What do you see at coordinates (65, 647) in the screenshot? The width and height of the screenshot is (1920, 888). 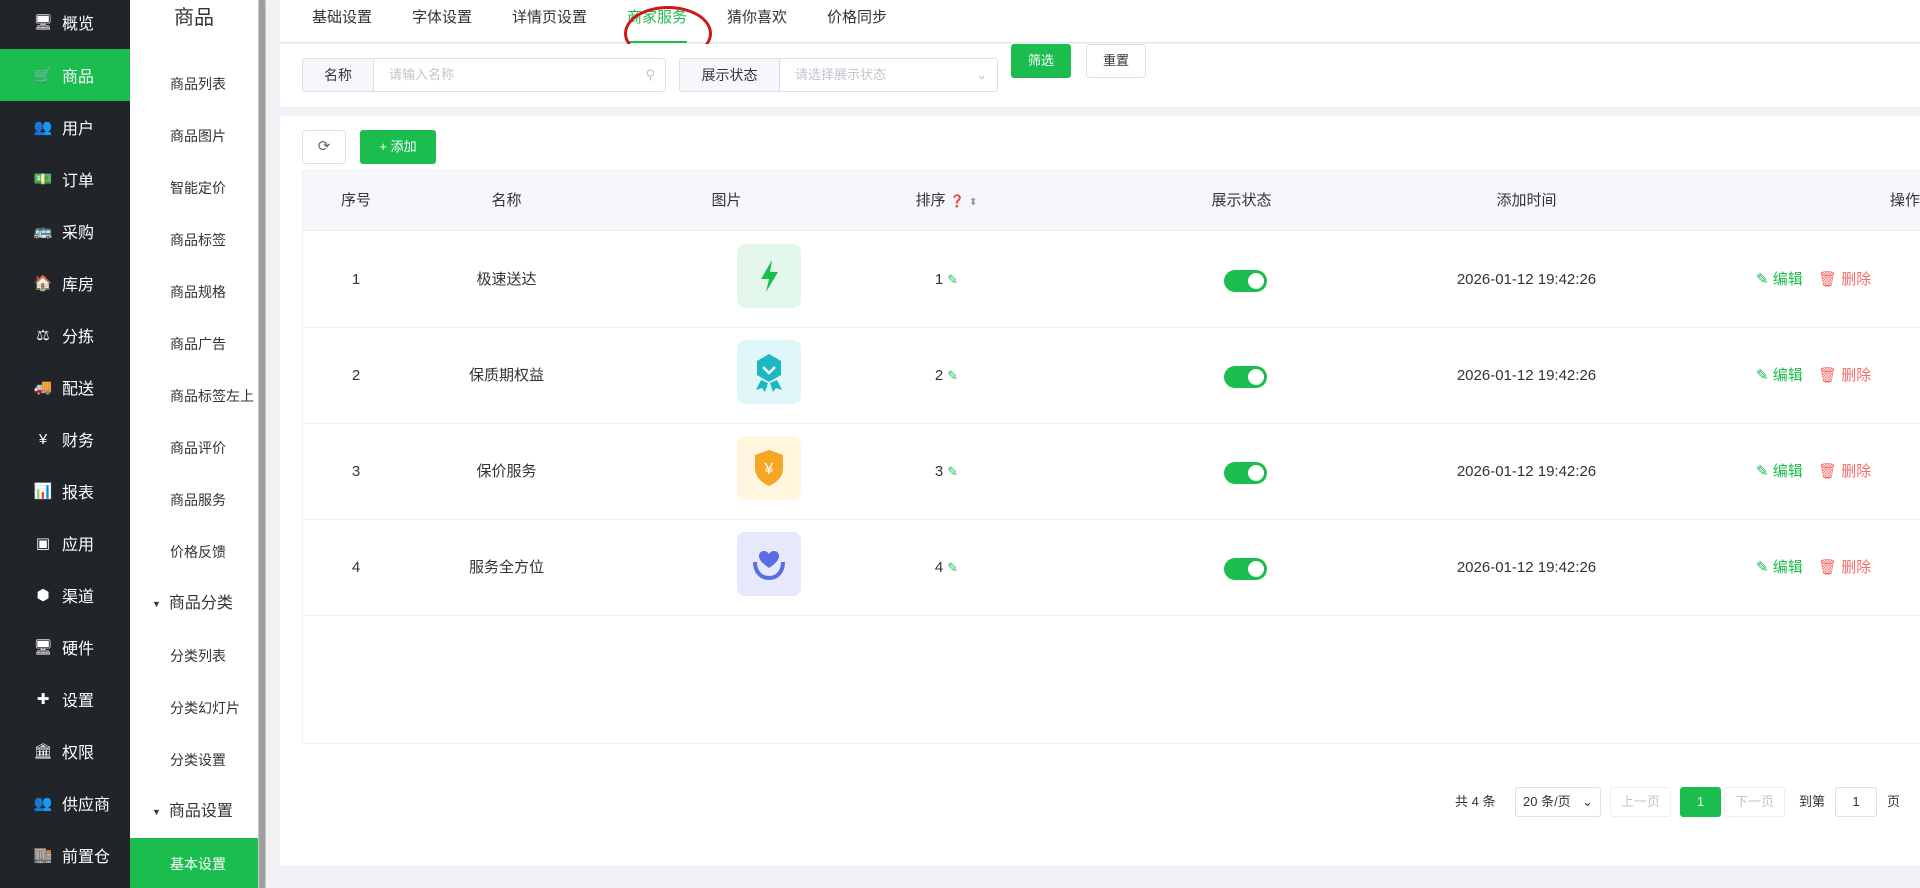 I see `nav-item-hardware: 🖥 硬件` at bounding box center [65, 647].